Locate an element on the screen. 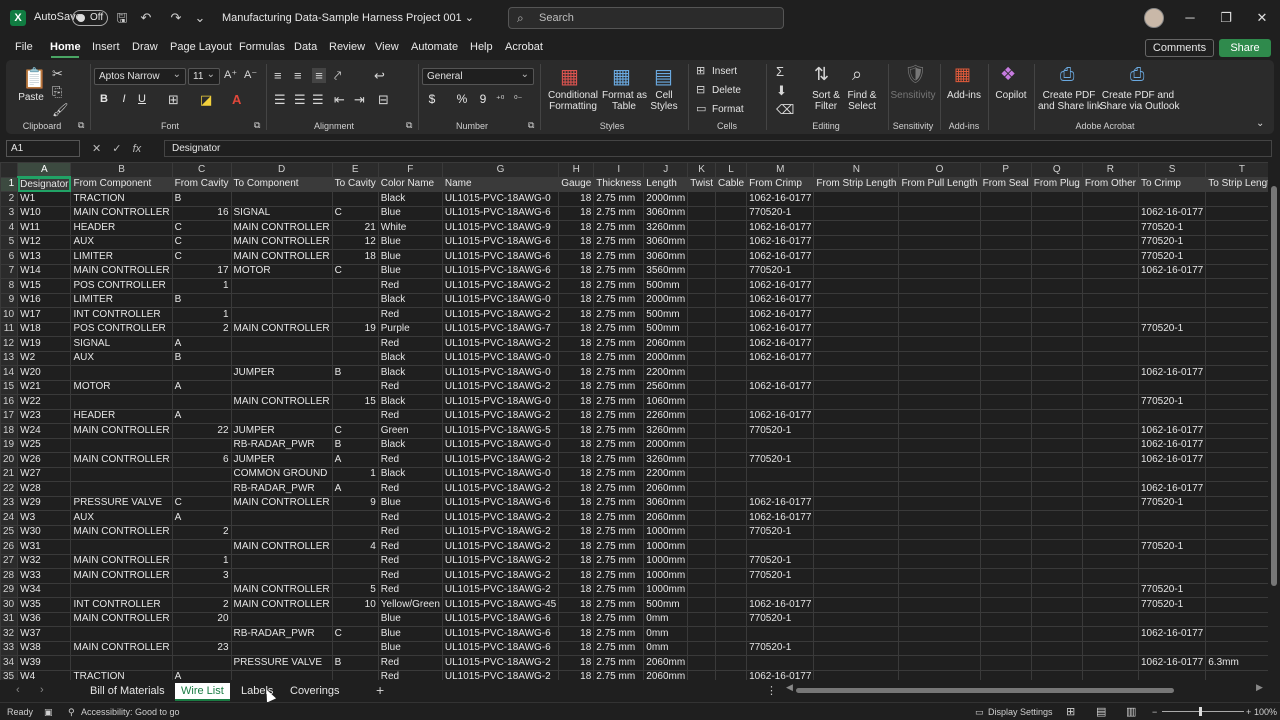 The width and height of the screenshot is (1280, 720). cell: C is located at coordinates (355, 213).